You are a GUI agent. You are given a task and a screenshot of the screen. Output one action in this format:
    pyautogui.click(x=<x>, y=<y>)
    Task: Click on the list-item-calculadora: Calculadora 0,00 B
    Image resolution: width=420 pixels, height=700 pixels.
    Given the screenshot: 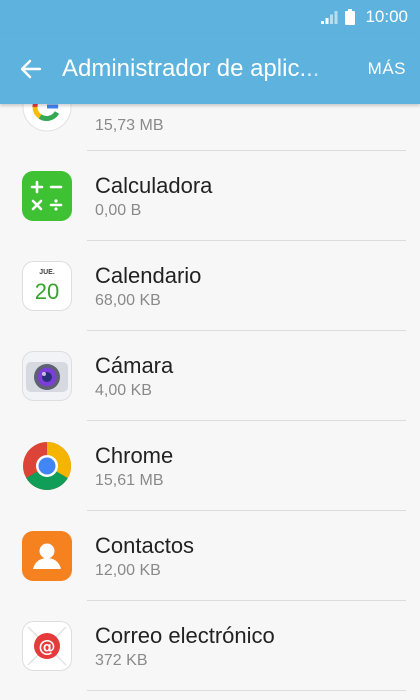 What is the action you would take?
    pyautogui.click(x=210, y=196)
    